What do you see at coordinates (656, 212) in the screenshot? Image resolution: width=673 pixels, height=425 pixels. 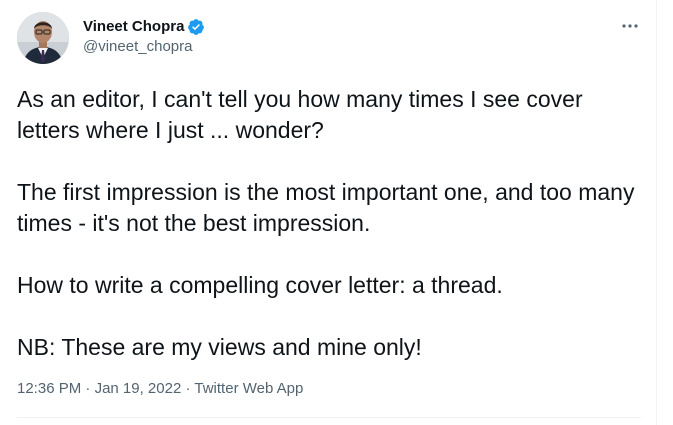 I see `column-border` at bounding box center [656, 212].